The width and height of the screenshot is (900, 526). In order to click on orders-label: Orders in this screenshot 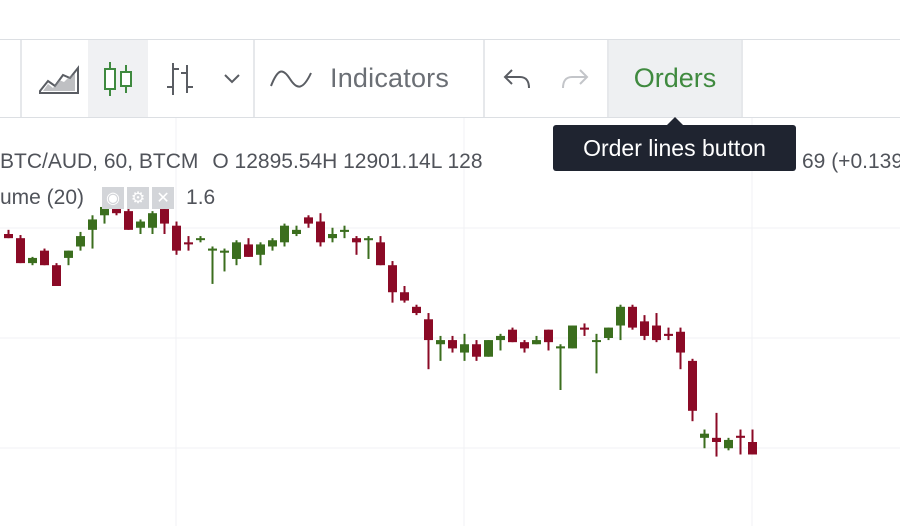, I will do `click(675, 78)`.